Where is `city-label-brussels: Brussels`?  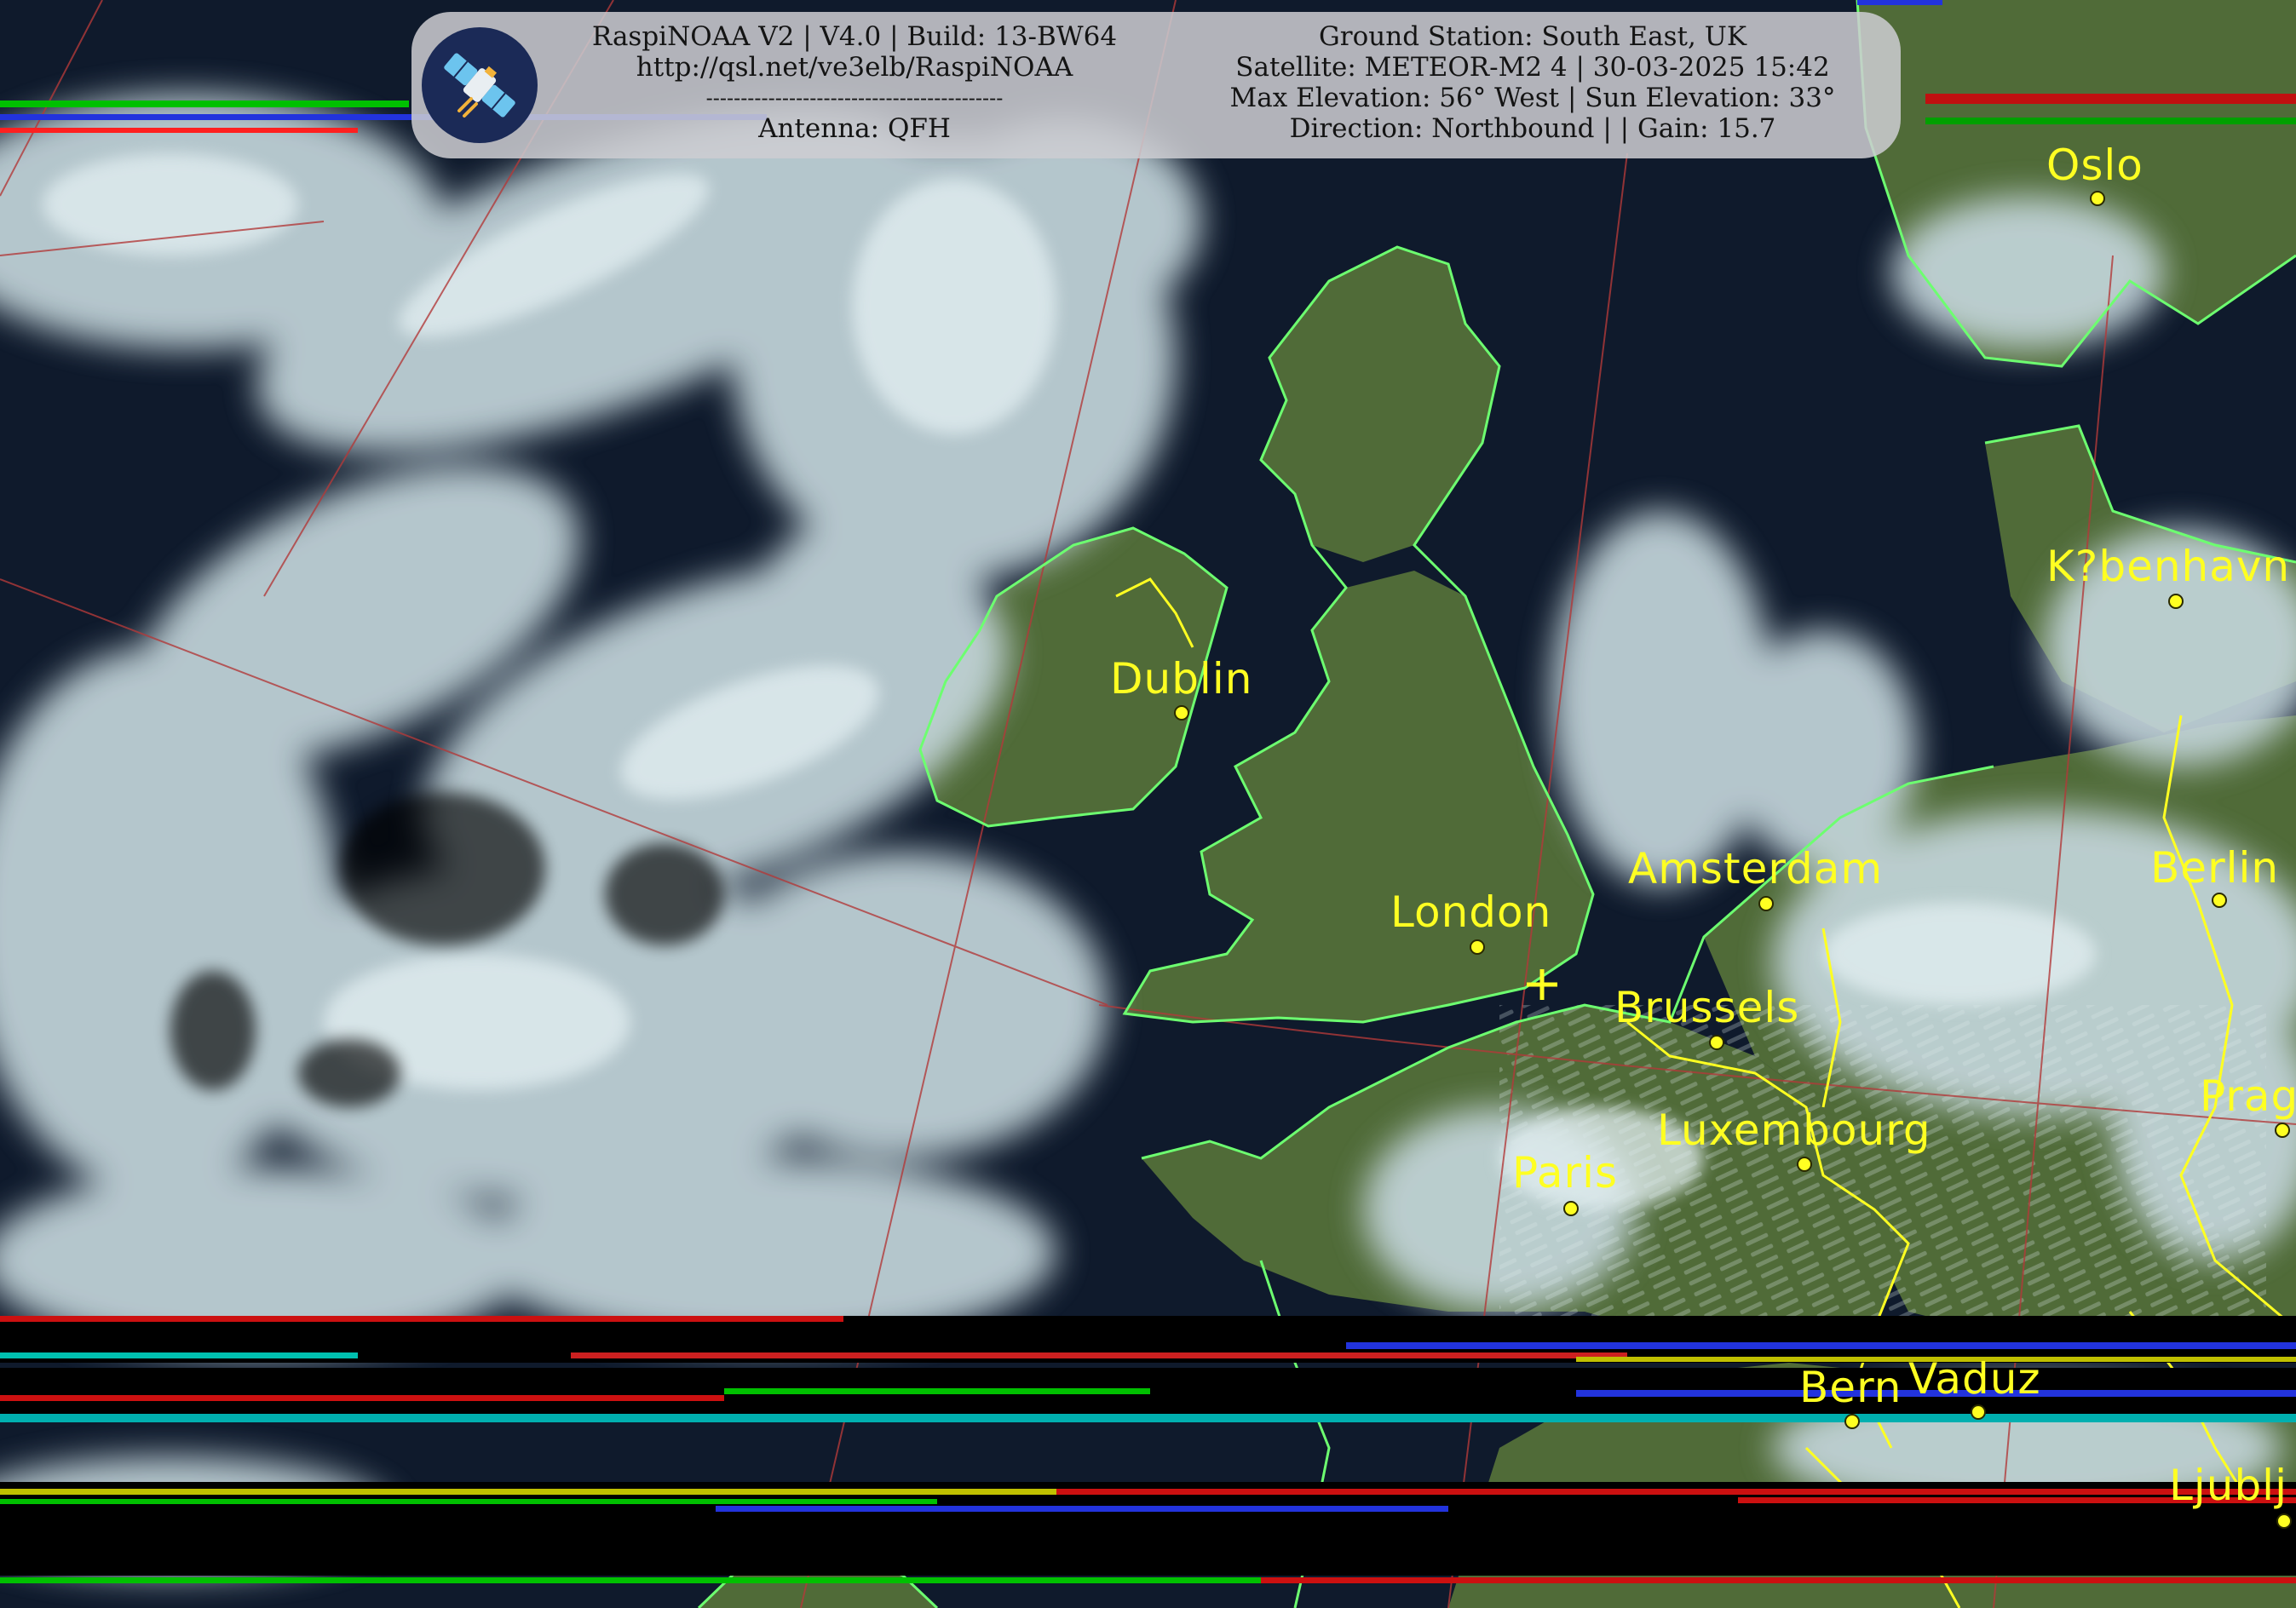
city-label-brussels: Brussels is located at coordinates (1707, 1007).